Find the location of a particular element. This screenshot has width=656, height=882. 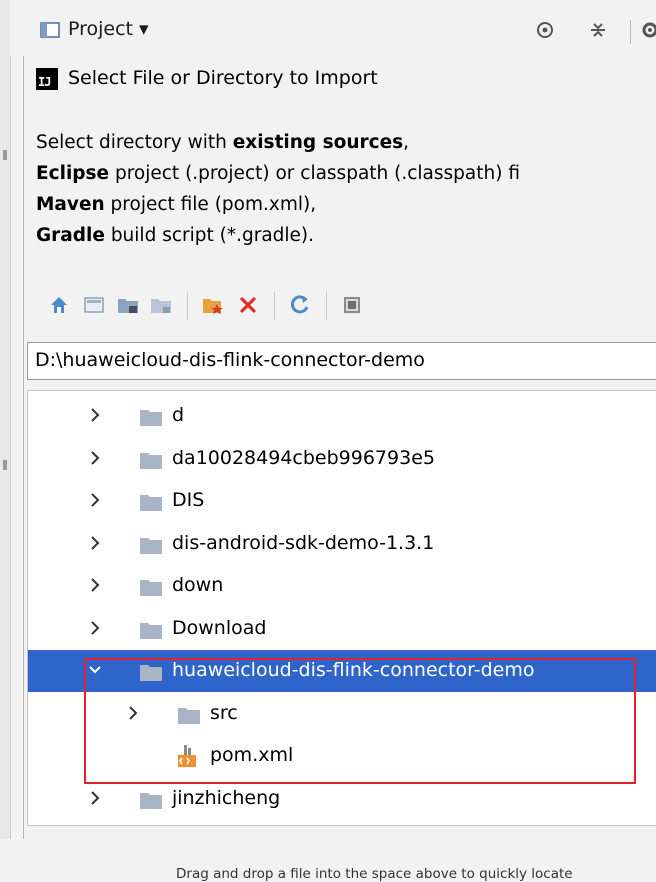

refresh-icon is located at coordinates (300, 305).